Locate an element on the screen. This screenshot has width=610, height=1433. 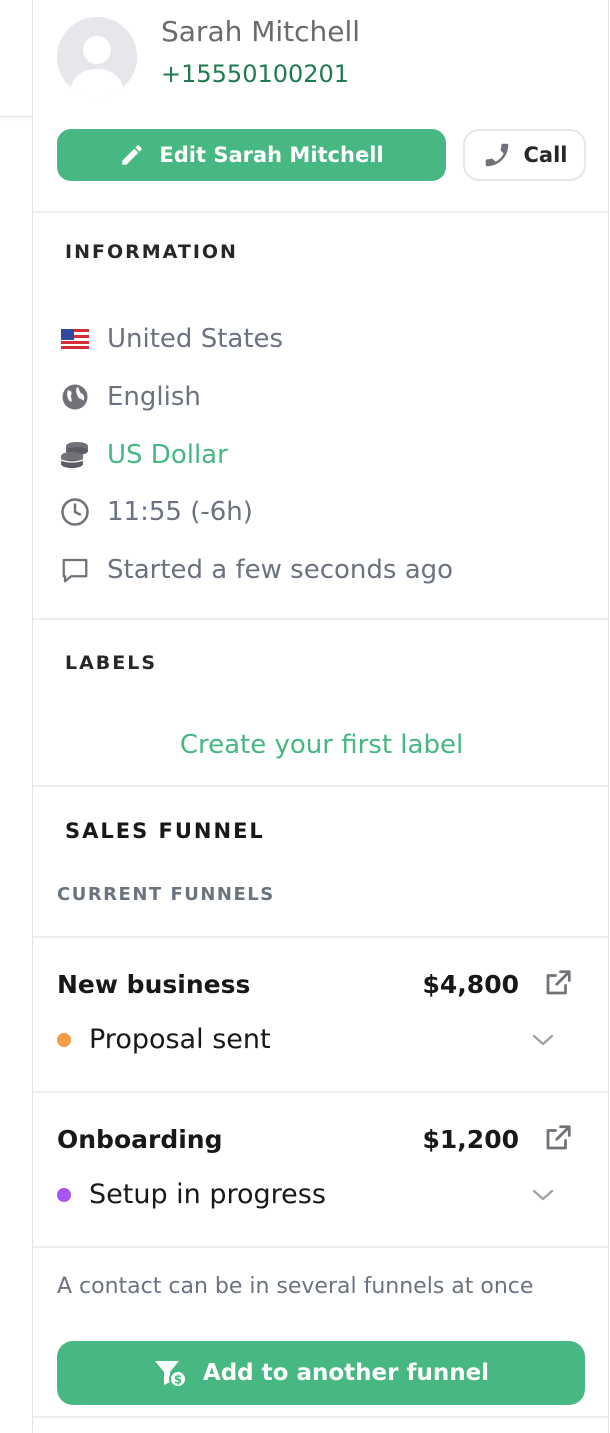
sales-funnel-section: SALES FUNNEL CURRENT FUNNELS is located at coordinates (320, 860).